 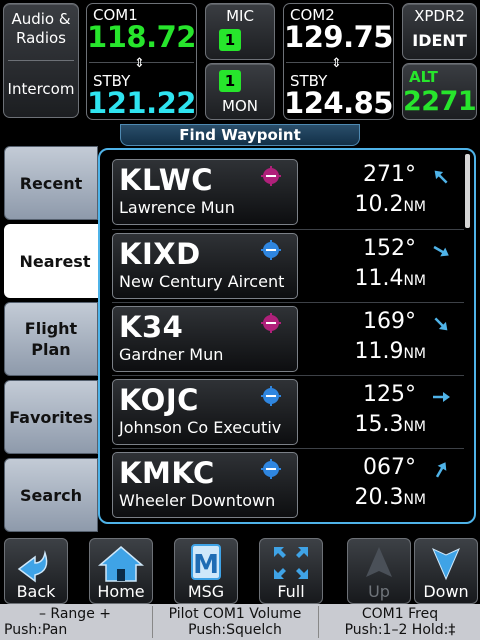 I want to click on tab-nearest-label: Nearest, so click(x=55, y=261).